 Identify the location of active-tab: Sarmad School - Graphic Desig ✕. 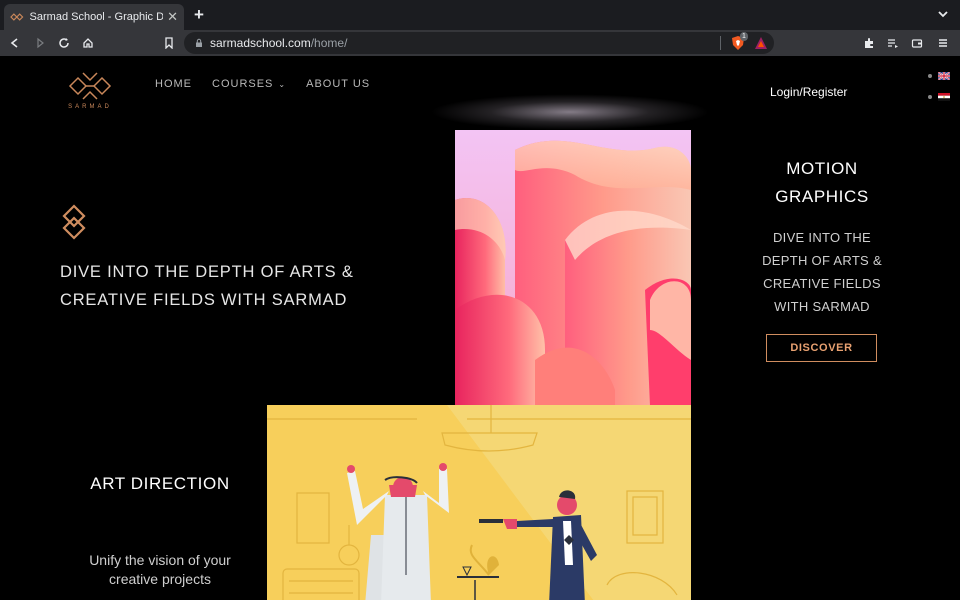
(94, 17).